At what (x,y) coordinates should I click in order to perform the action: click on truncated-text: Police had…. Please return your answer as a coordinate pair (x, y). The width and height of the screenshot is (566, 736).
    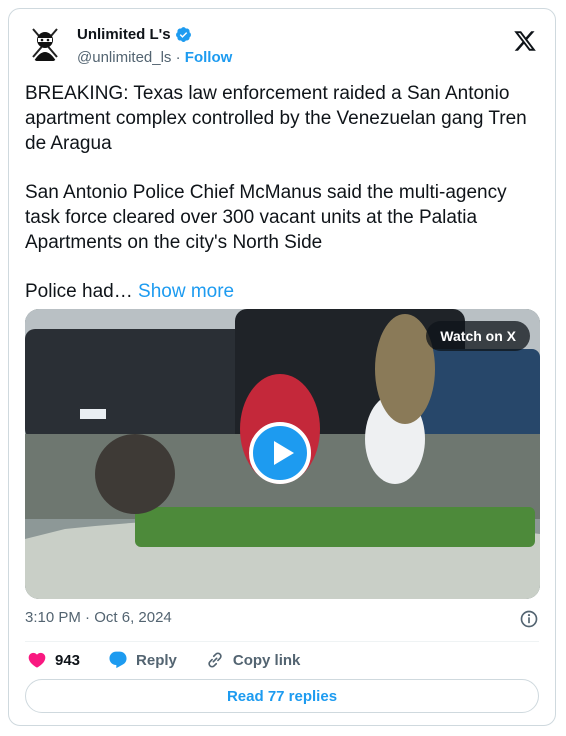
    Looking at the image, I should click on (79, 291).